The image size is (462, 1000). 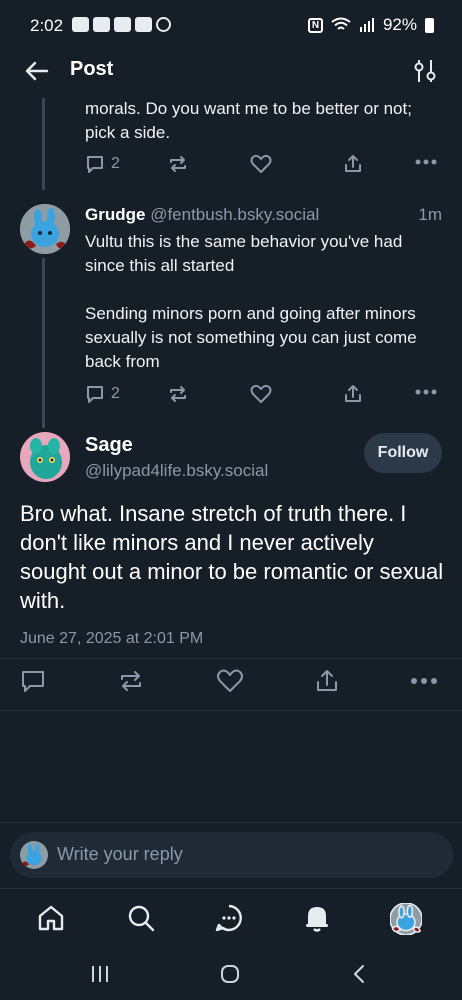 I want to click on youtube-icon, so click(x=122, y=24).